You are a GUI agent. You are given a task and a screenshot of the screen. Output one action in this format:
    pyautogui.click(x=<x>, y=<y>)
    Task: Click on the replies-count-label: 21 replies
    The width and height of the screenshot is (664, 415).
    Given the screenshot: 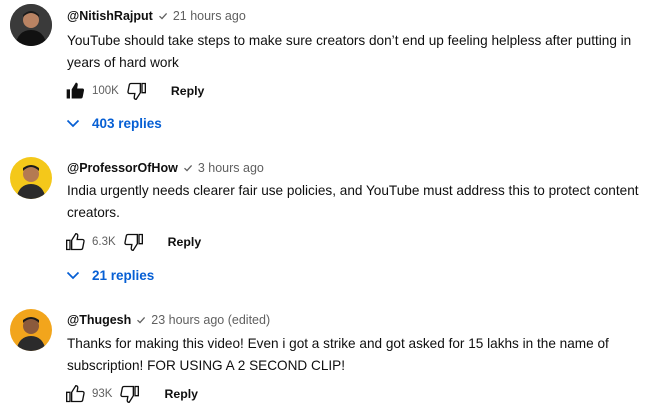 What is the action you would take?
    pyautogui.click(x=123, y=275)
    